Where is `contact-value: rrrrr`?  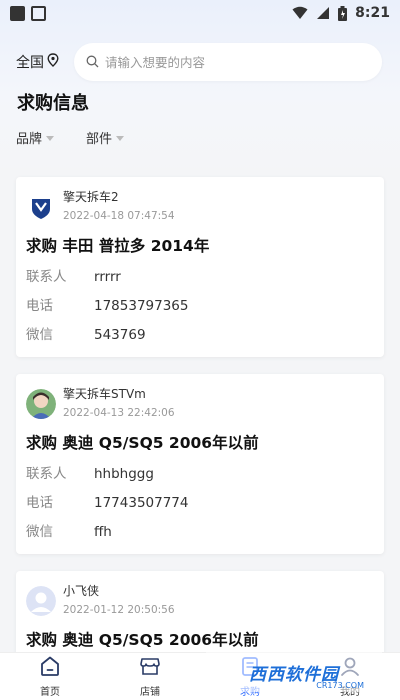
contact-value: rrrrr is located at coordinates (107, 277).